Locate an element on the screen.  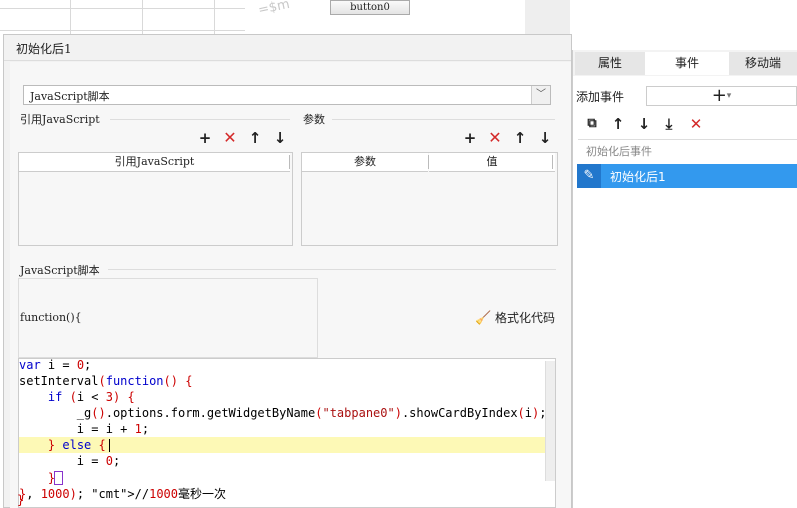
params-section-label: 参数 is located at coordinates (314, 119).